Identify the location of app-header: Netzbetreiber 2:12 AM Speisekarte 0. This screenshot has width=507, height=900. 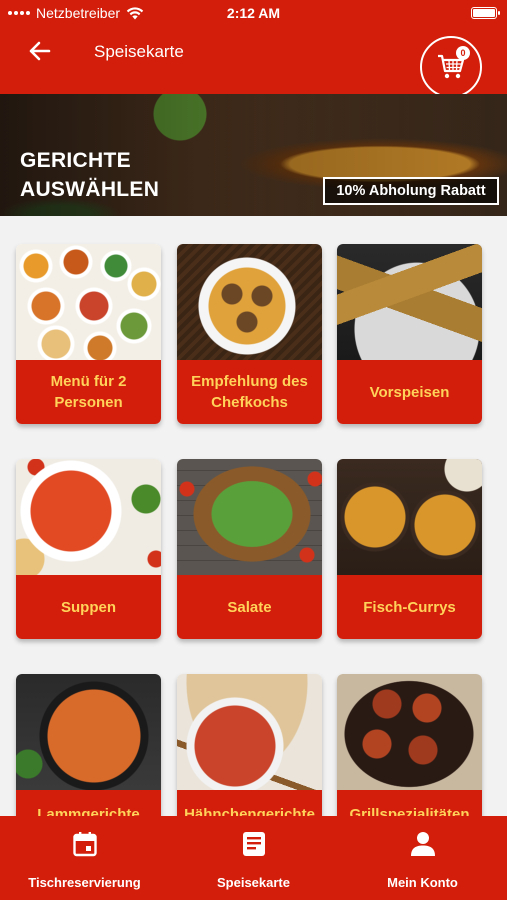
(253, 49).